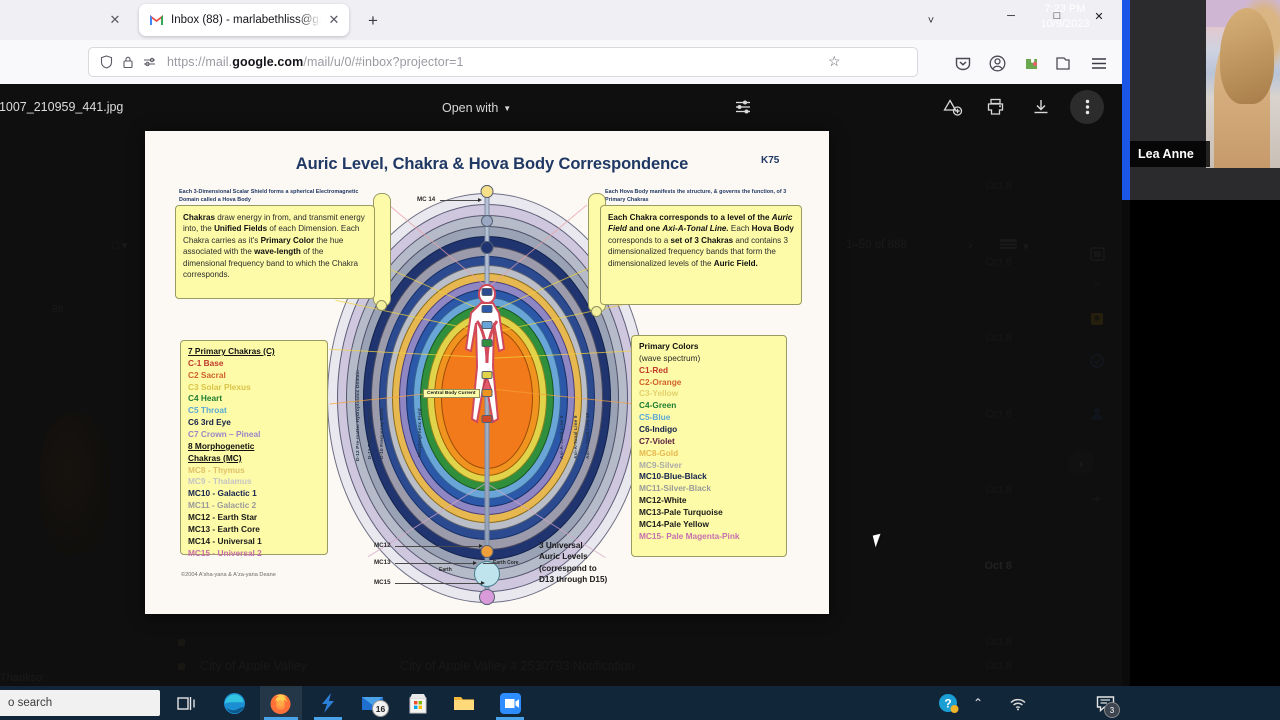 This screenshot has height=720, width=1280. What do you see at coordinates (1099, 63) in the screenshot?
I see `hamburger-menu-icon` at bounding box center [1099, 63].